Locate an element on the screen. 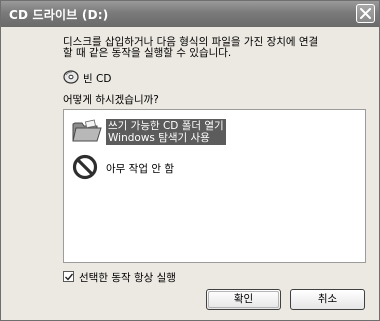  option-open-writable-folder: 쓰기 가능한 CD 폴더 열기 Windows 탐색기 사용 is located at coordinates (213, 133).